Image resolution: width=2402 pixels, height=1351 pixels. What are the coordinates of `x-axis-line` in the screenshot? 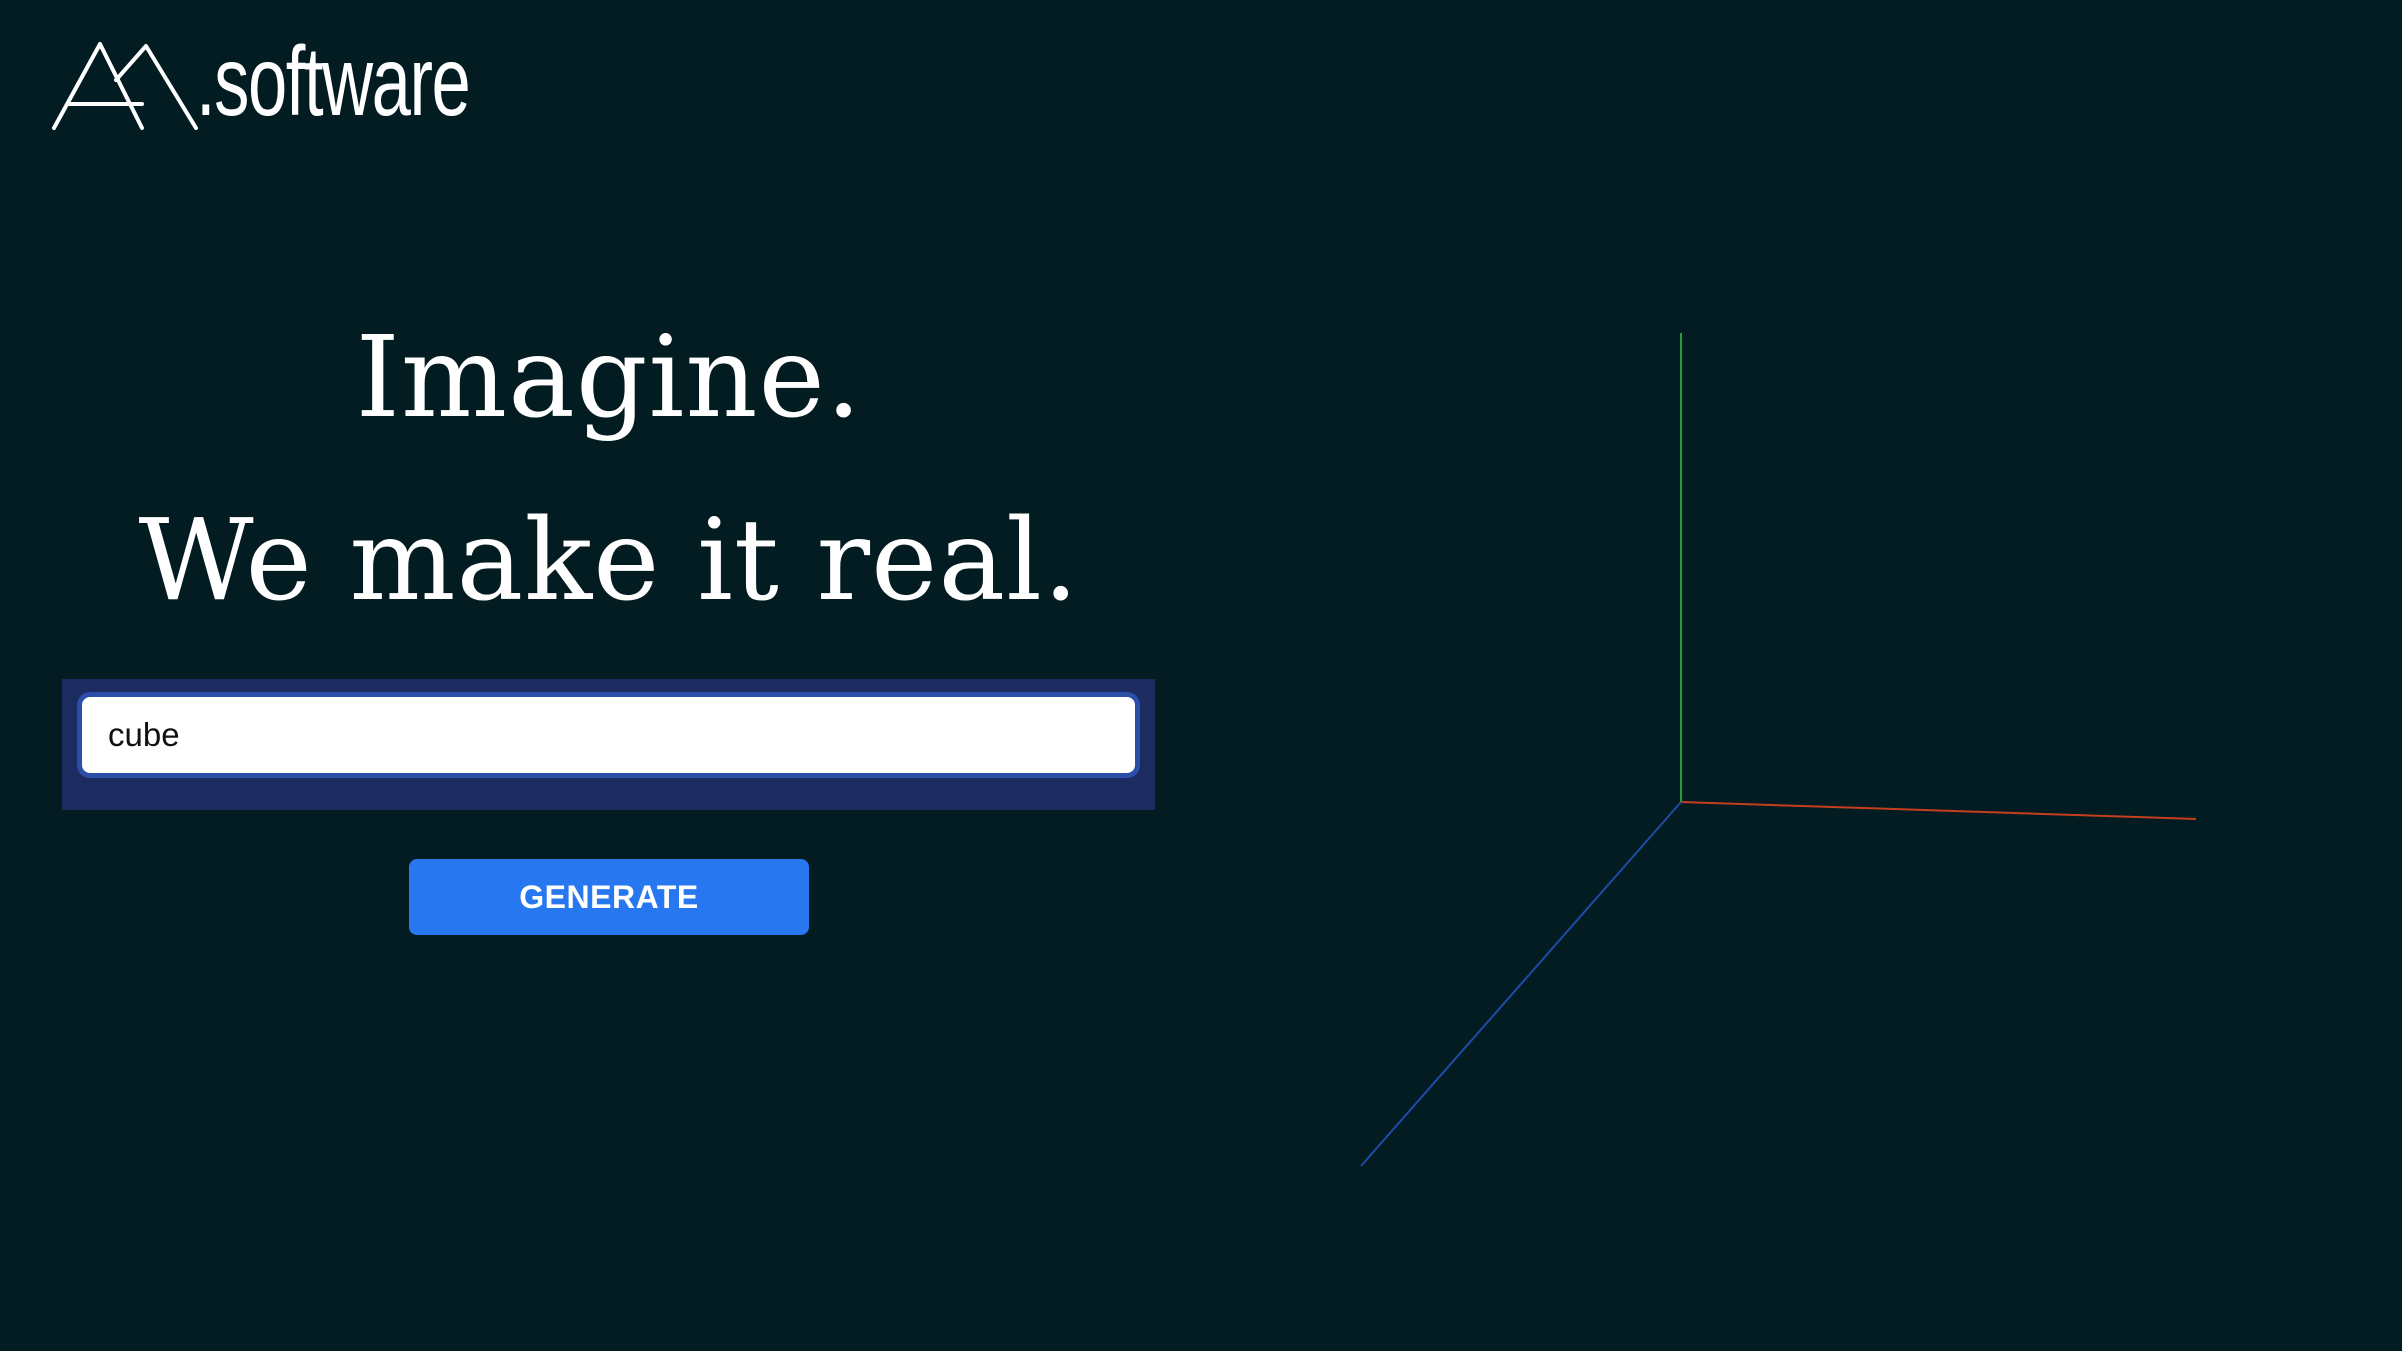 It's located at (1938, 810).